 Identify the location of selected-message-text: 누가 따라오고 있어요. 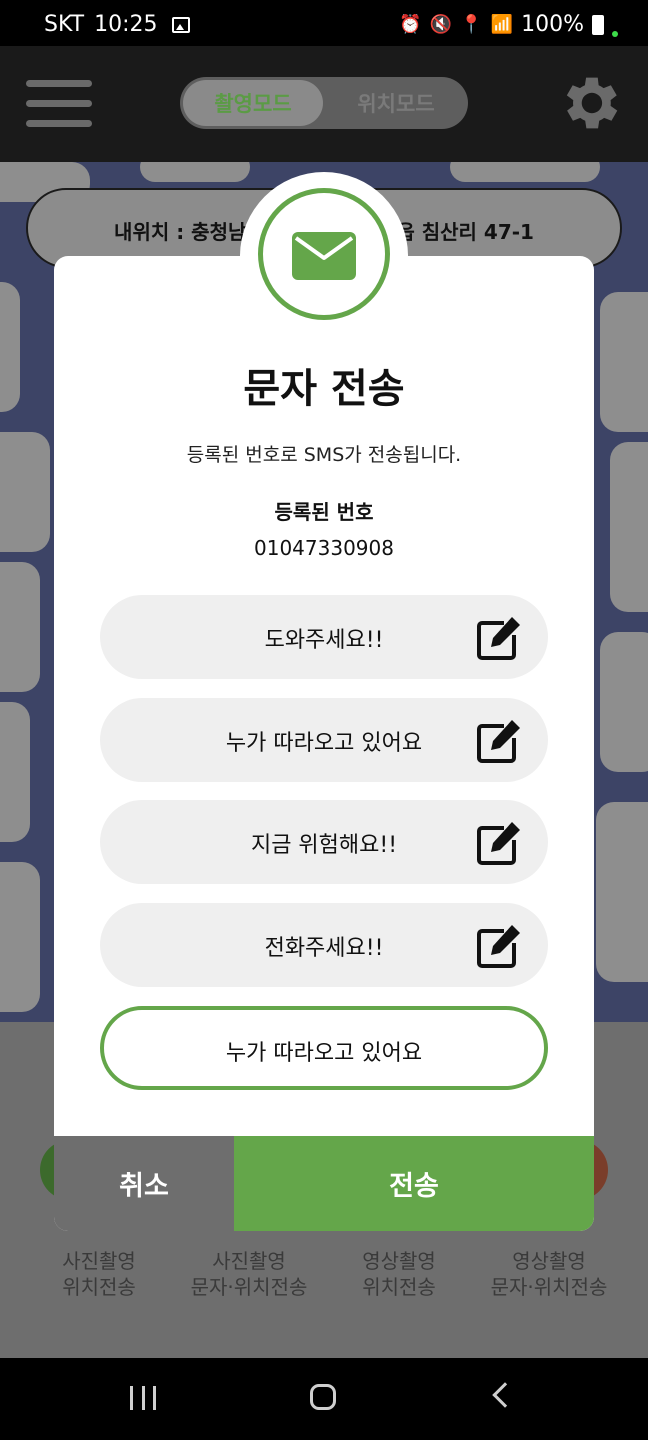
(324, 1053).